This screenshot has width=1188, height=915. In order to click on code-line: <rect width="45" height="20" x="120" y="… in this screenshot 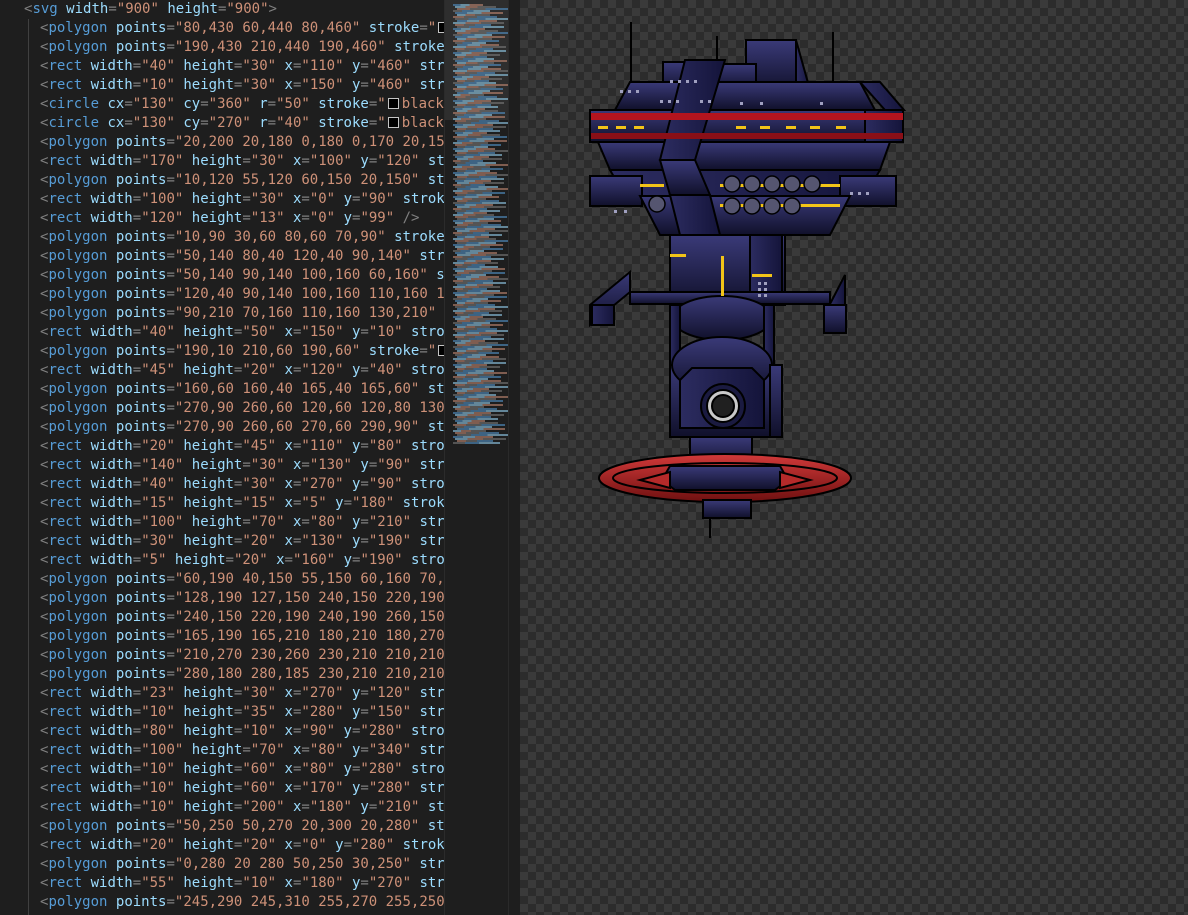, I will do `click(242, 370)`.